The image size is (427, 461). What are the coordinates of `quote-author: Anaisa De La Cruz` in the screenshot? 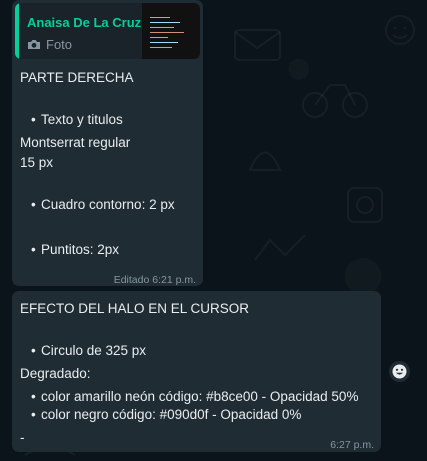 It's located at (84, 22).